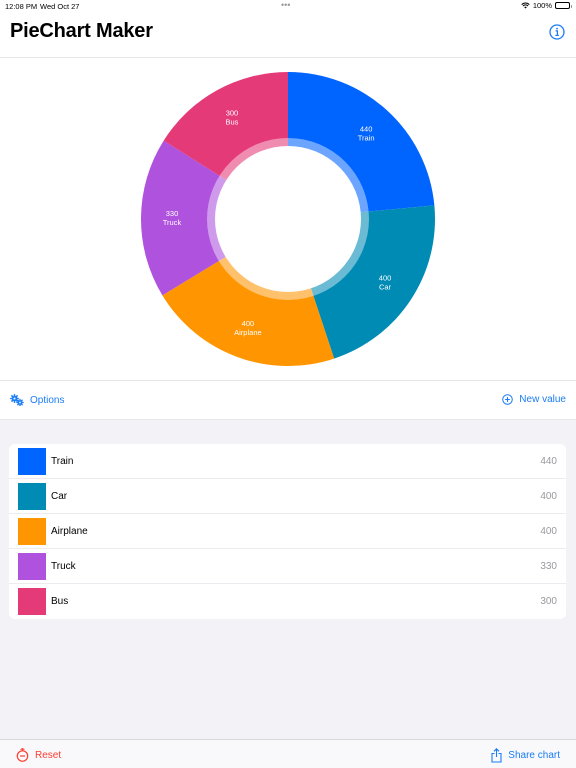 The height and width of the screenshot is (768, 576). Describe the element at coordinates (563, 5) in the screenshot. I see `battery-icon` at that location.